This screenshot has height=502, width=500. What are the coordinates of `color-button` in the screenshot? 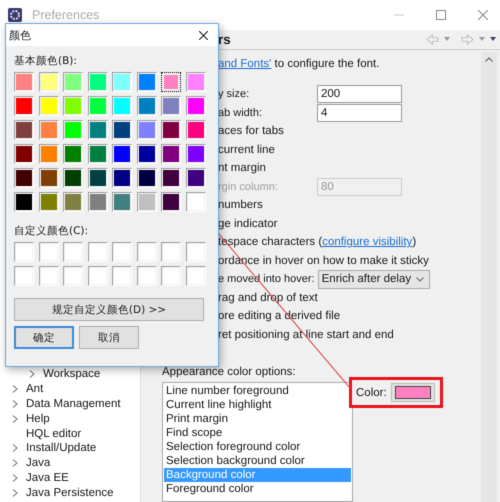 It's located at (412, 392).